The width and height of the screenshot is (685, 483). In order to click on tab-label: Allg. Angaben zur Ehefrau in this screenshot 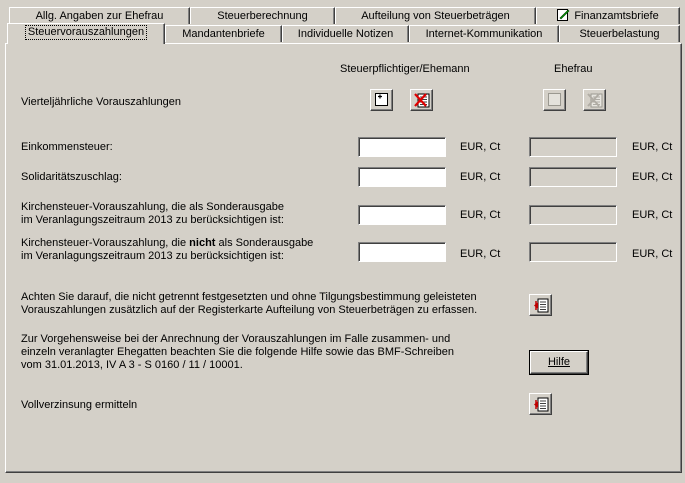, I will do `click(99, 16)`.